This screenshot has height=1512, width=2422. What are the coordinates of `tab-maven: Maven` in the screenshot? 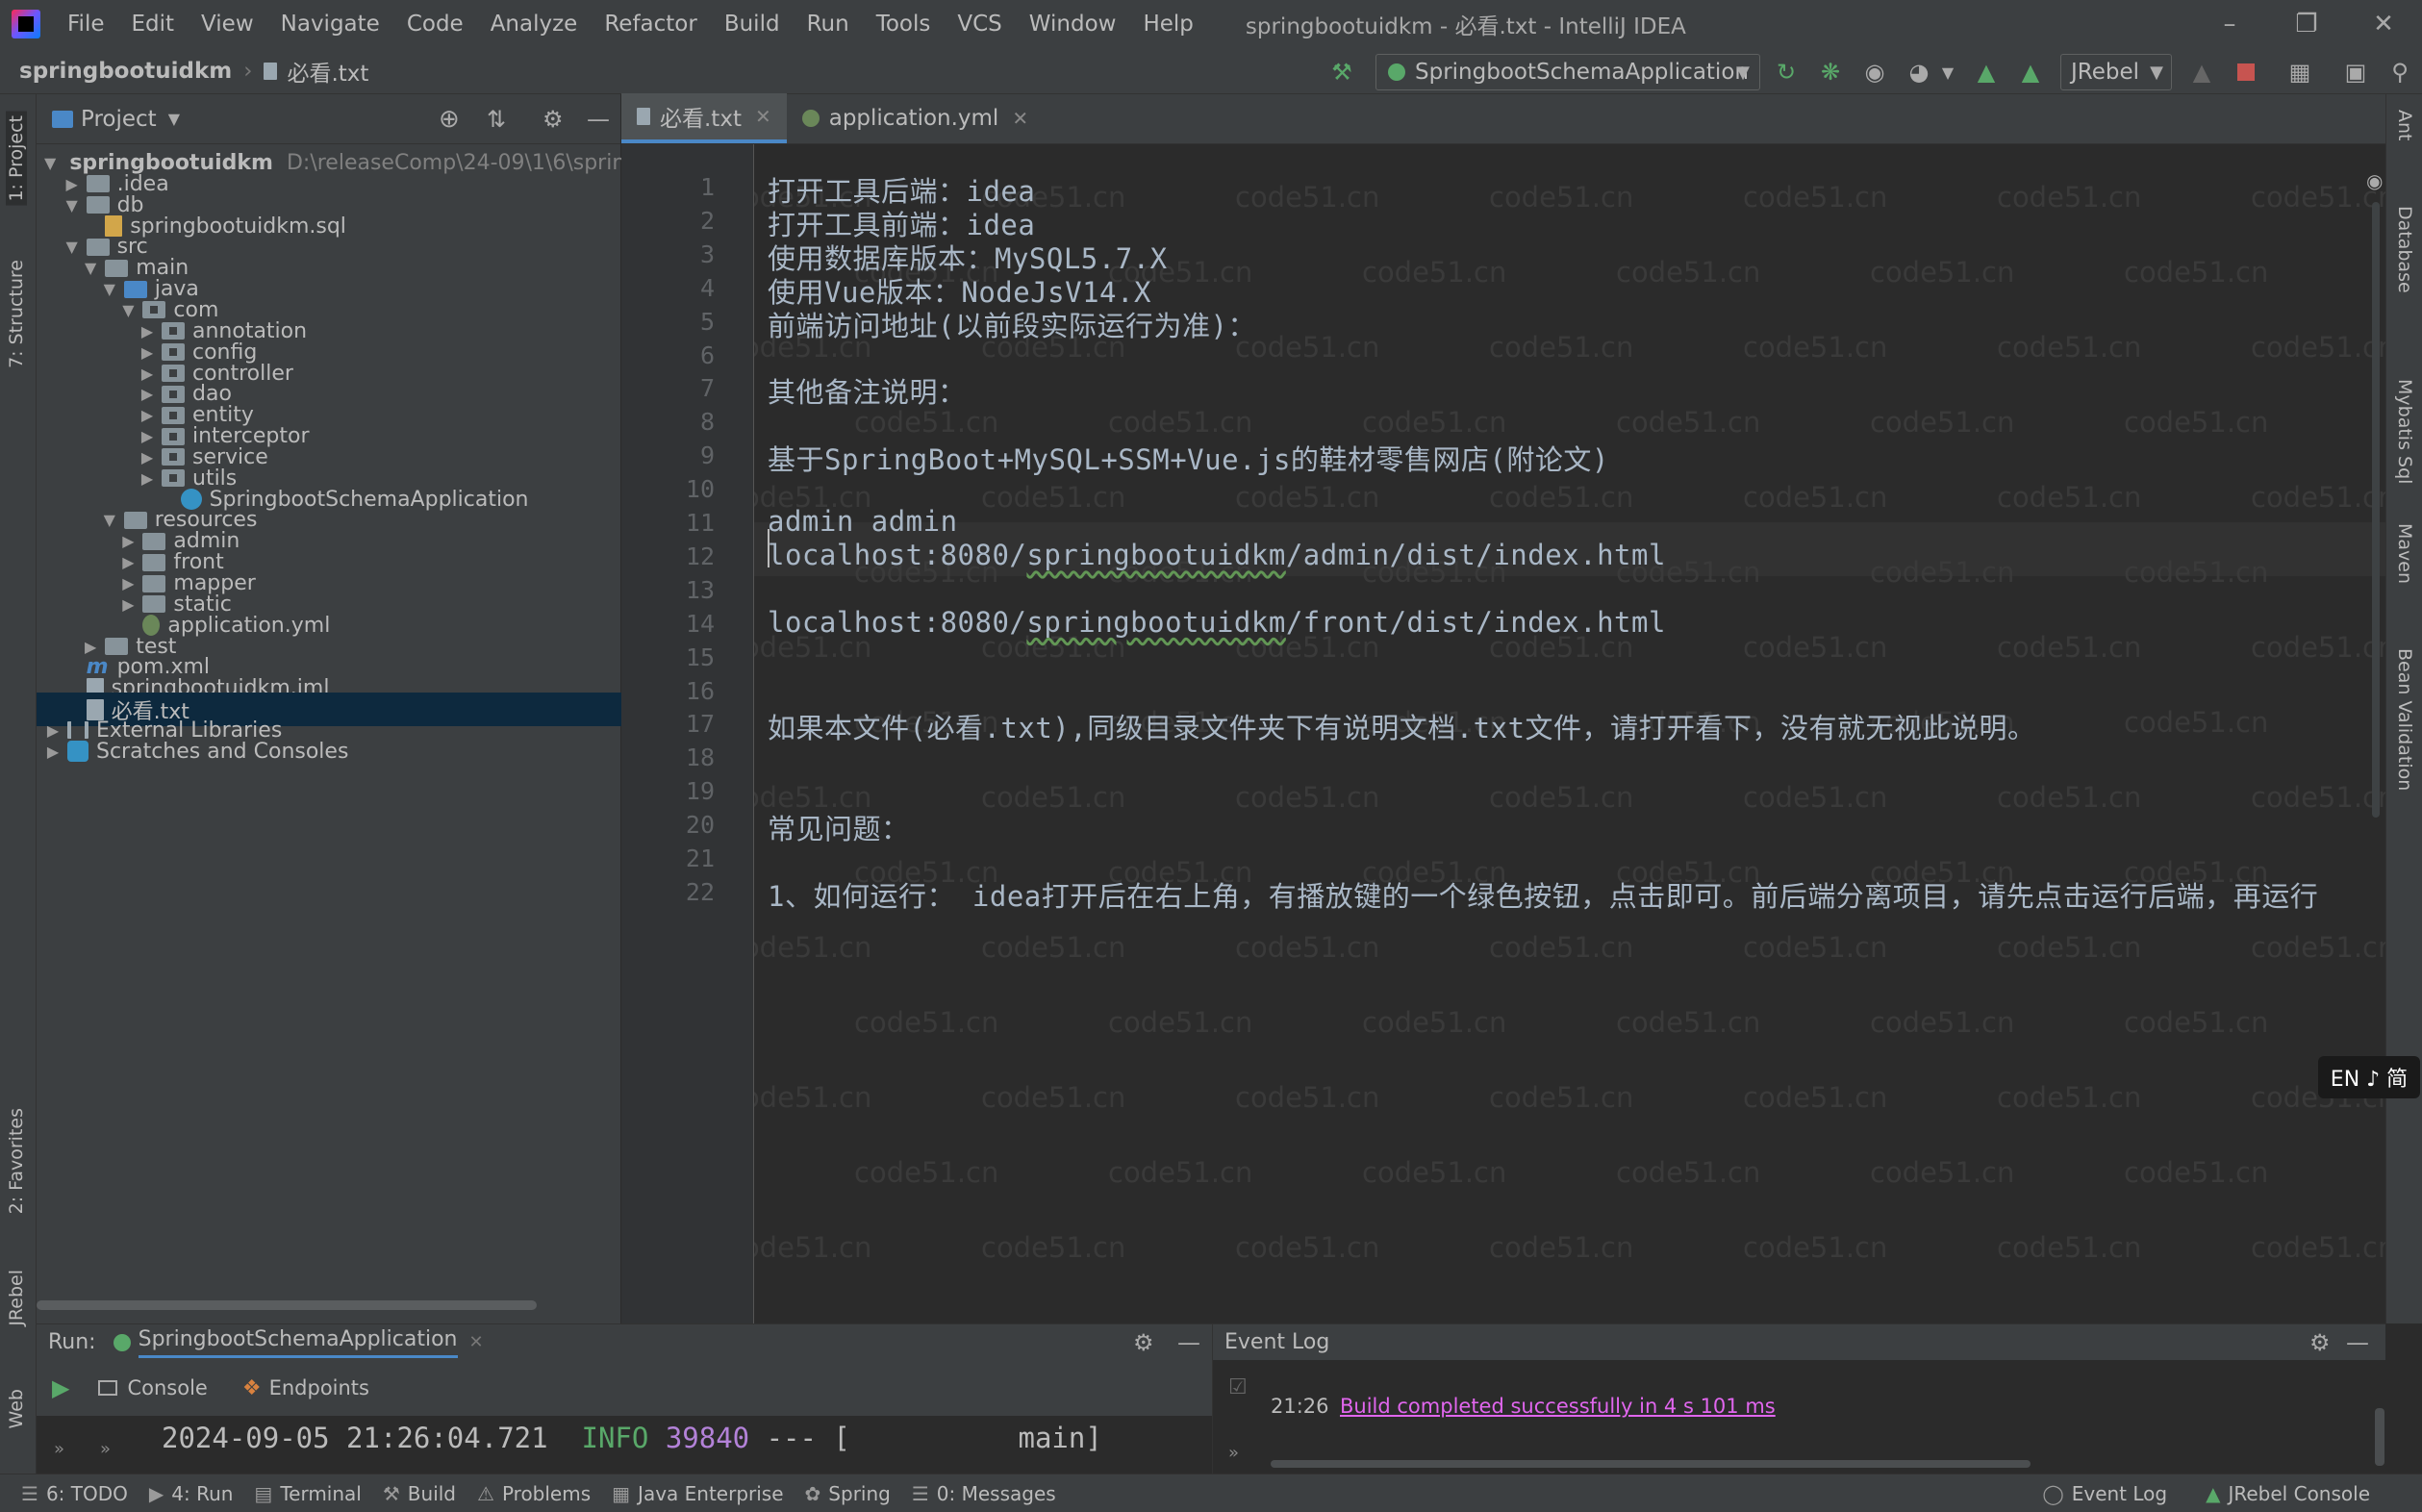 It's located at (2404, 554).